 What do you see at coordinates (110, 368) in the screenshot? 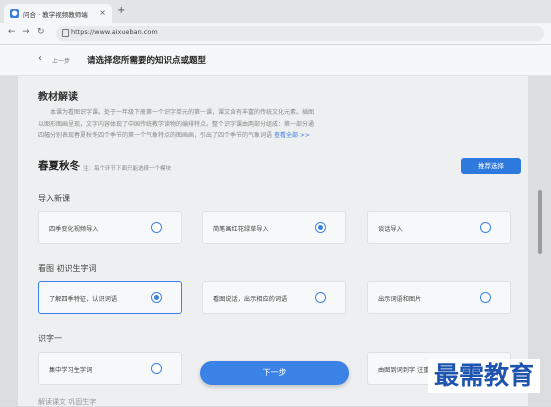
I see `option-card: 集中学习生字词` at bounding box center [110, 368].